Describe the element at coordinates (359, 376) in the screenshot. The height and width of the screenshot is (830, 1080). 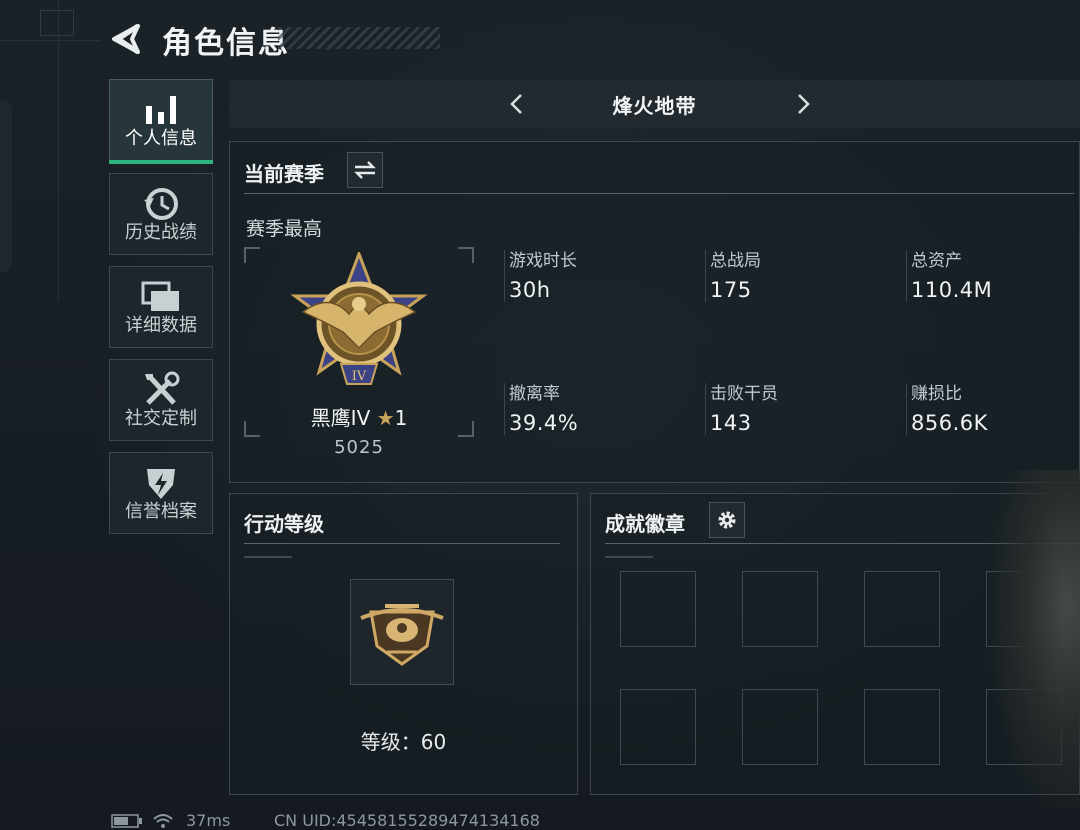
I see `svg-text: IV` at that location.